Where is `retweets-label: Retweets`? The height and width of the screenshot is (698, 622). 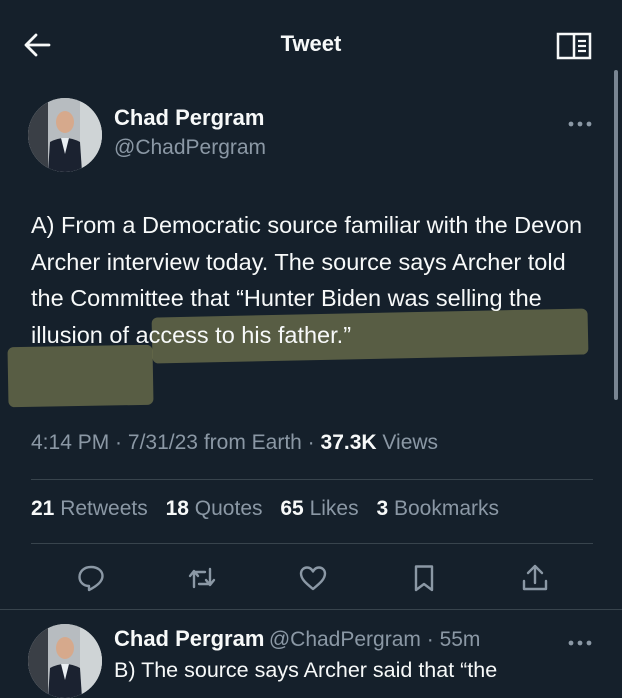 retweets-label: Retweets is located at coordinates (104, 508).